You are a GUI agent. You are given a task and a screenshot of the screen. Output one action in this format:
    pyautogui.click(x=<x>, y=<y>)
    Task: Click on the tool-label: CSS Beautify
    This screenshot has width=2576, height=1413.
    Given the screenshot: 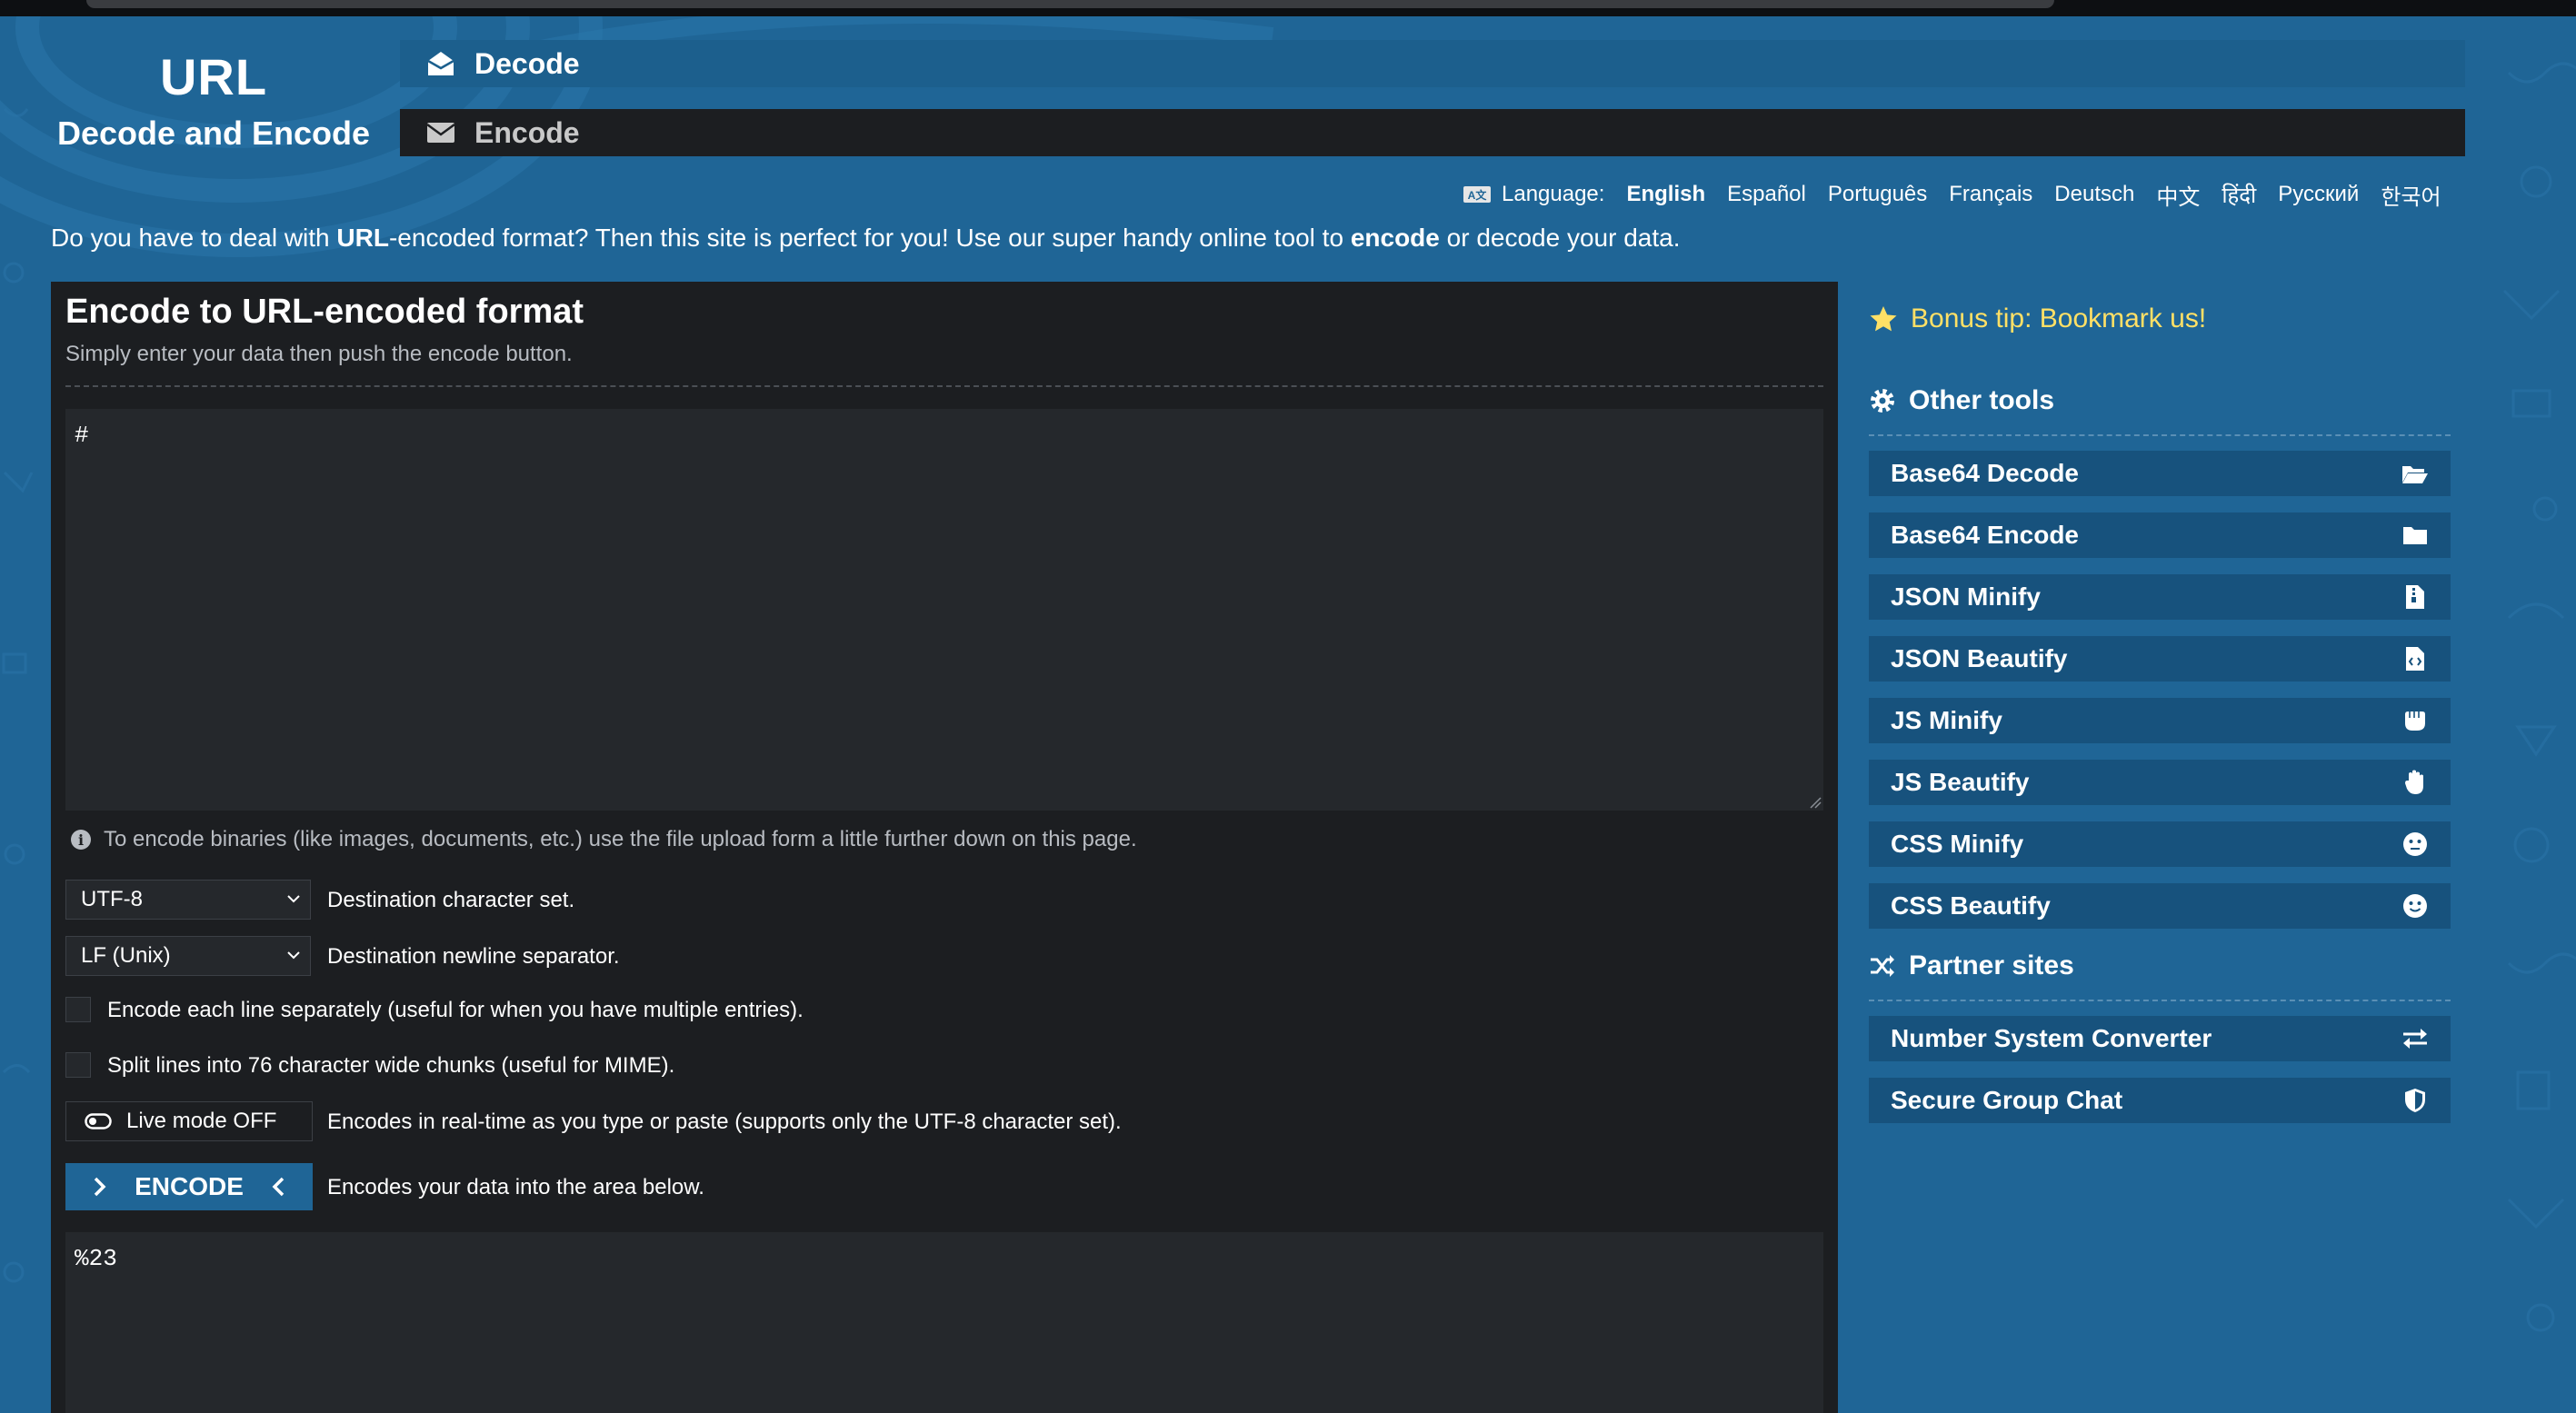 What is the action you would take?
    pyautogui.click(x=1971, y=905)
    